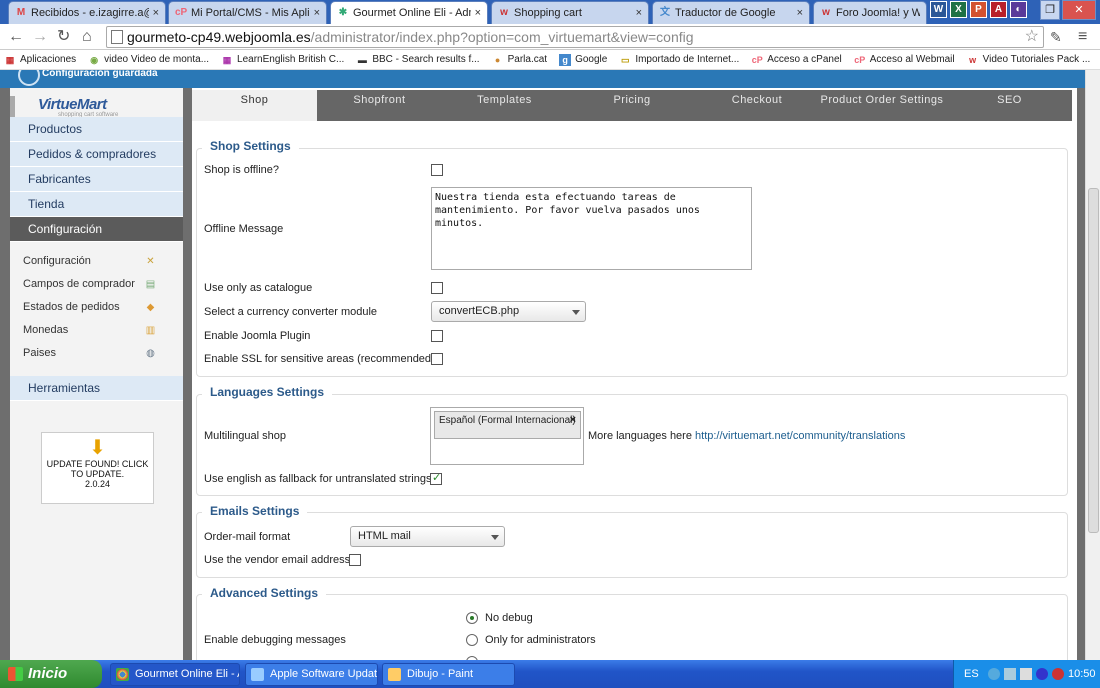 This screenshot has width=1100, height=688. I want to click on order-mail-format-select: HTML mail, so click(427, 536).